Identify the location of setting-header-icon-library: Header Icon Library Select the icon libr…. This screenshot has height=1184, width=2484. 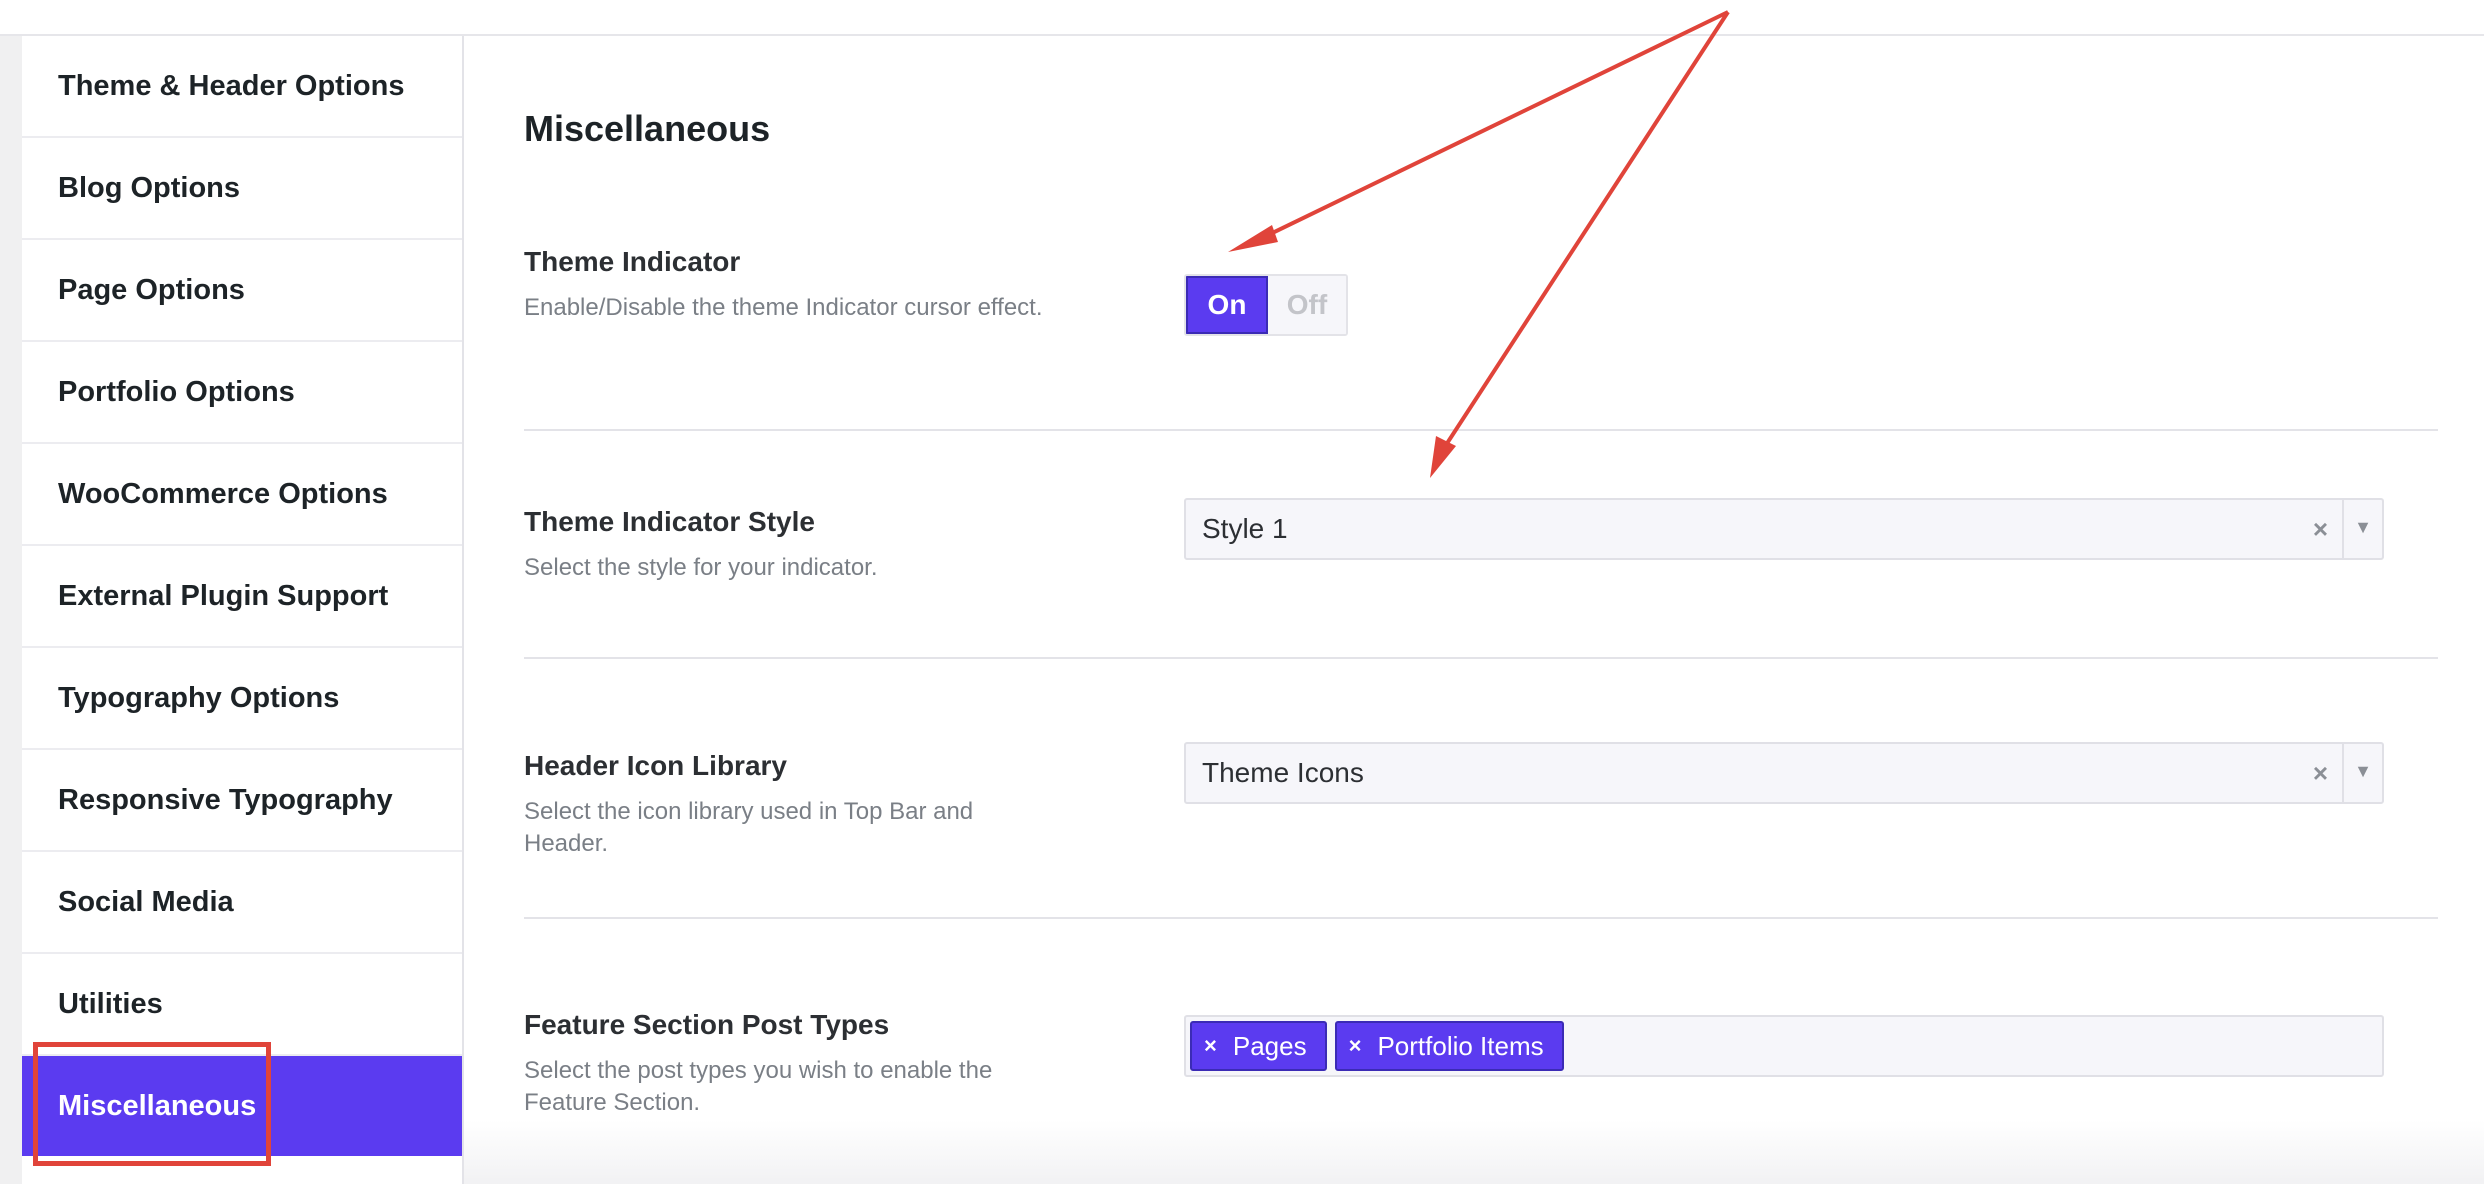
(1481, 816).